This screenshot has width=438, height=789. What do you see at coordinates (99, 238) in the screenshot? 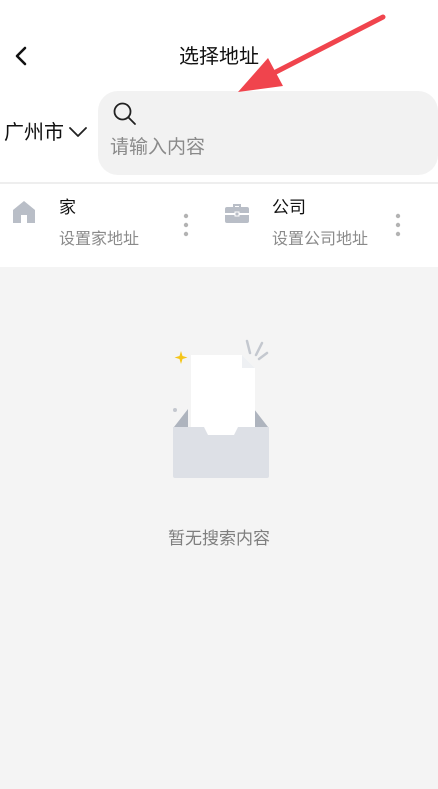
I see `home-subtitle: 设置家地址` at bounding box center [99, 238].